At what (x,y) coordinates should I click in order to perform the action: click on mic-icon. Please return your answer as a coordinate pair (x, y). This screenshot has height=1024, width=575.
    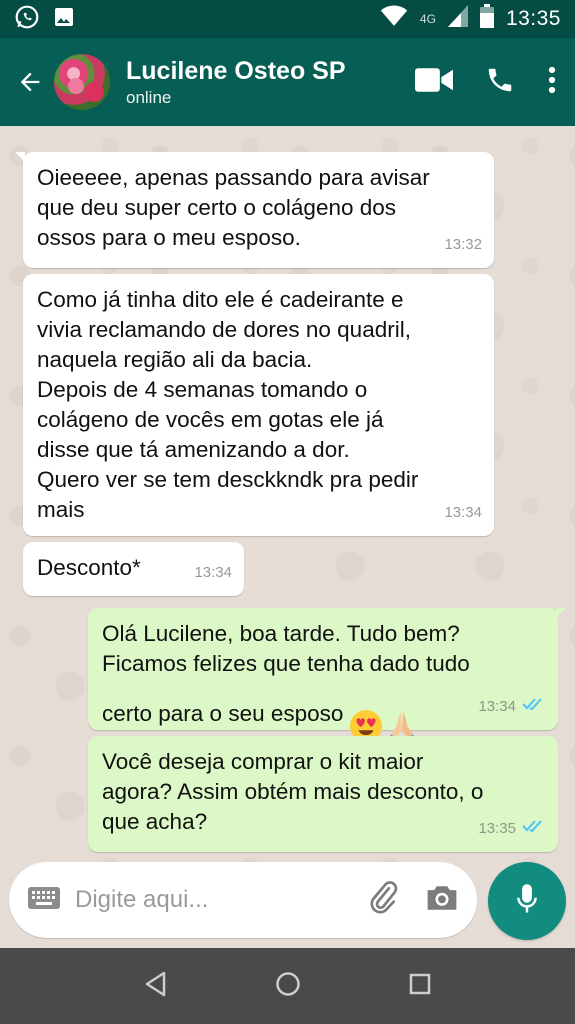
    Looking at the image, I should click on (527, 901).